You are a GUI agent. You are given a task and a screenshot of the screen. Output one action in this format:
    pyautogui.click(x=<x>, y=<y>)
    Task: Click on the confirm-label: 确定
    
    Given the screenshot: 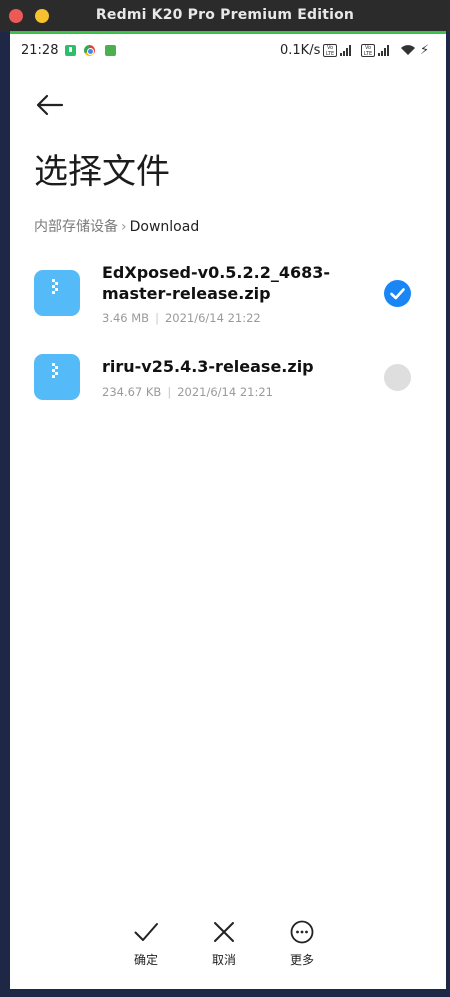 What is the action you would take?
    pyautogui.click(x=145, y=960)
    